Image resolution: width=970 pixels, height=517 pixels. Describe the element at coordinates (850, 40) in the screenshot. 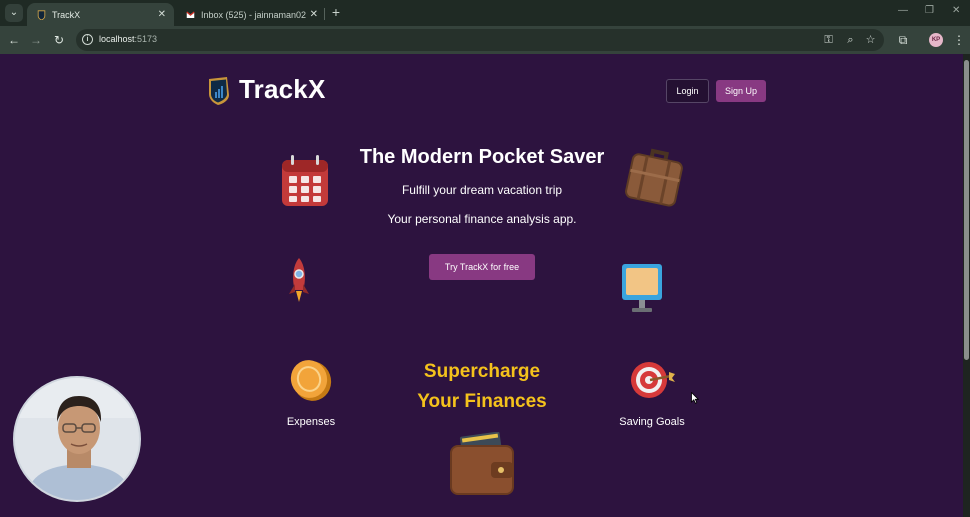

I see `zoom-icon: ⌕` at that location.